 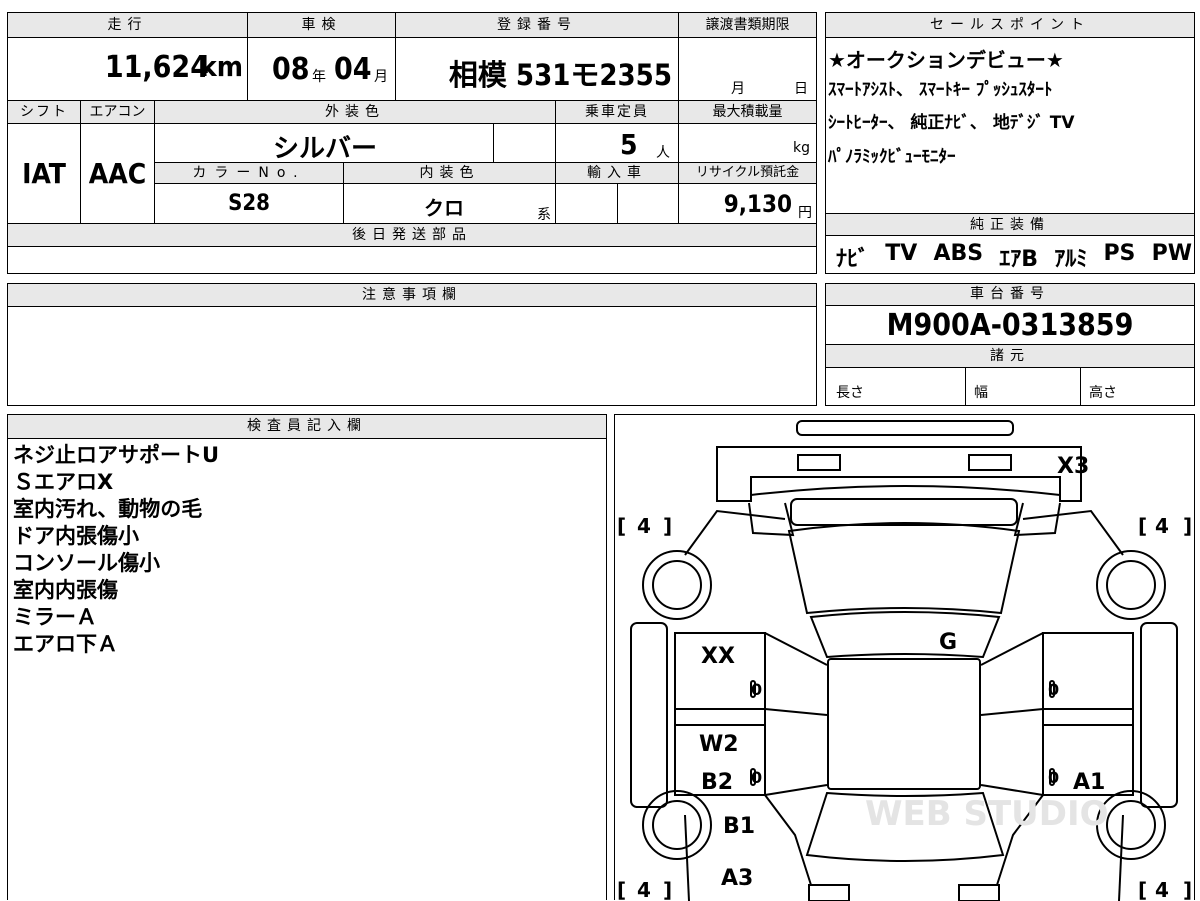 I want to click on mark-g: G, so click(x=948, y=642).